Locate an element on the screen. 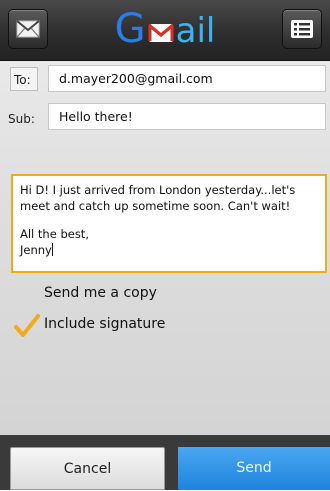  menu-button is located at coordinates (302, 29).